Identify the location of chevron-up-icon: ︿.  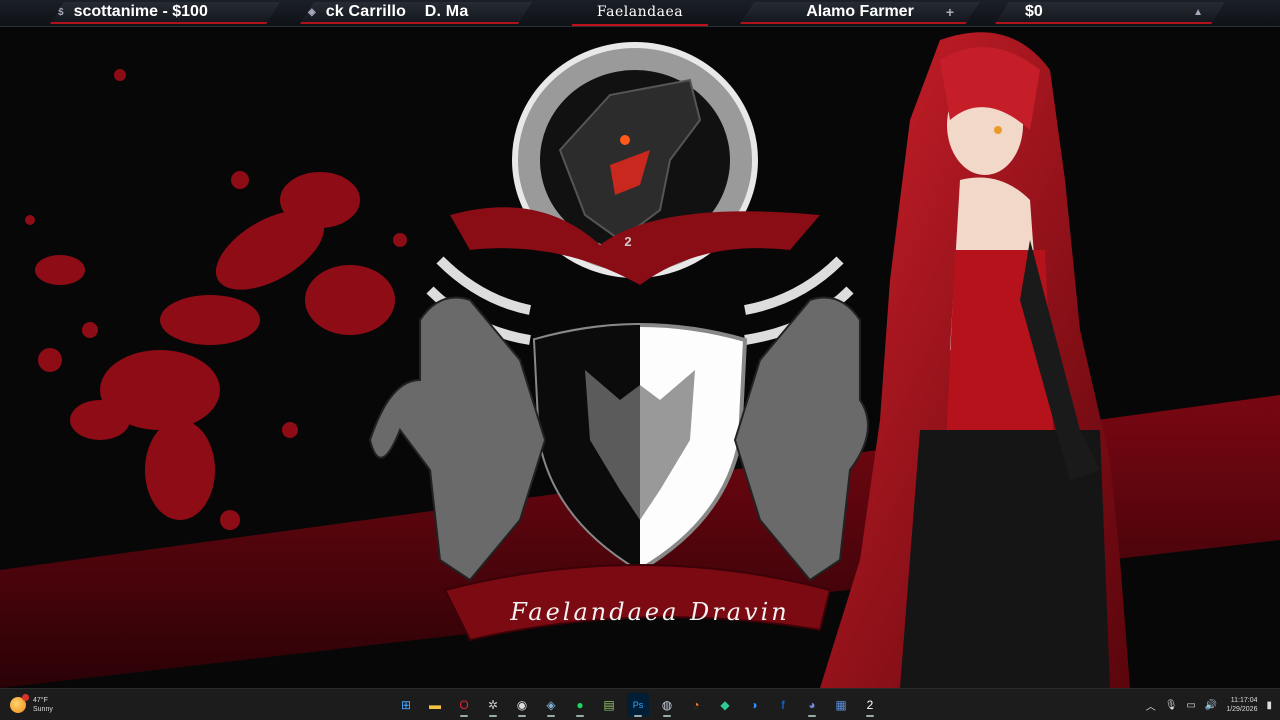
(1151, 705).